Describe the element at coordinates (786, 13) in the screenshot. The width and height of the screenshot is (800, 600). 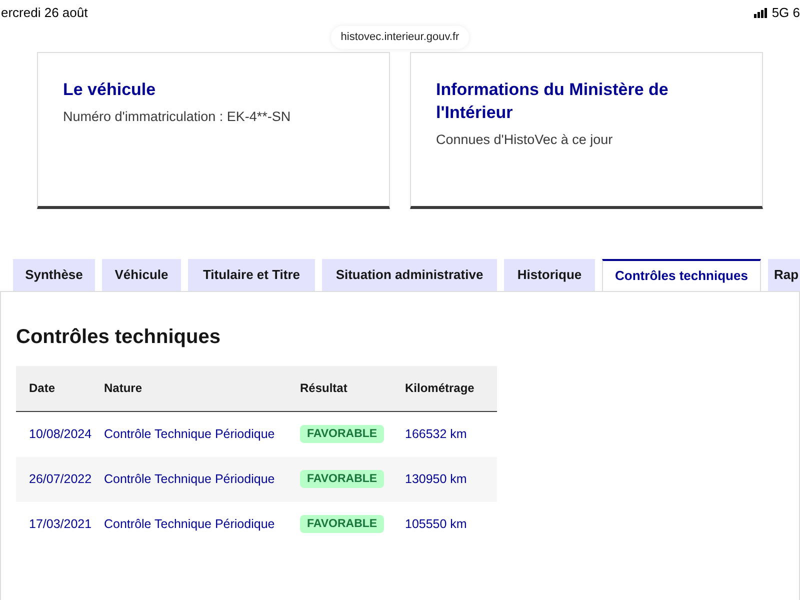
I see `network-label: 5G 6` at that location.